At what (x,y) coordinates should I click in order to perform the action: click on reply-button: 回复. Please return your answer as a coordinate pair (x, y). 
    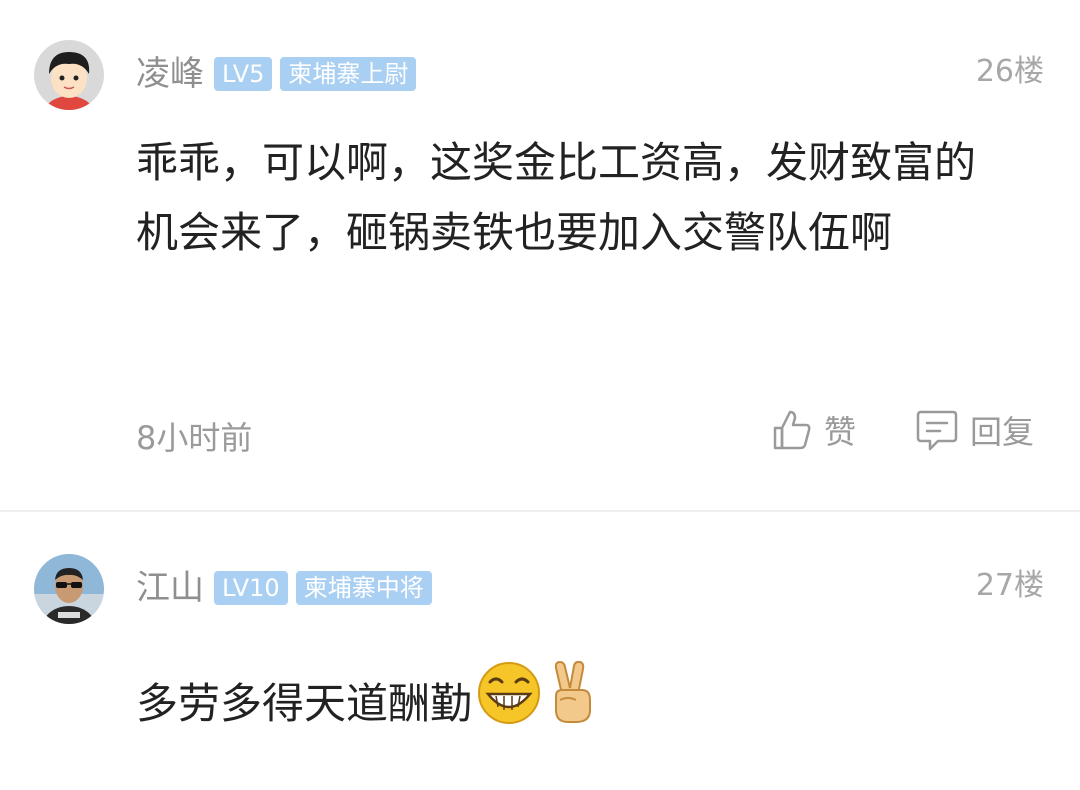
    Looking at the image, I should click on (975, 430).